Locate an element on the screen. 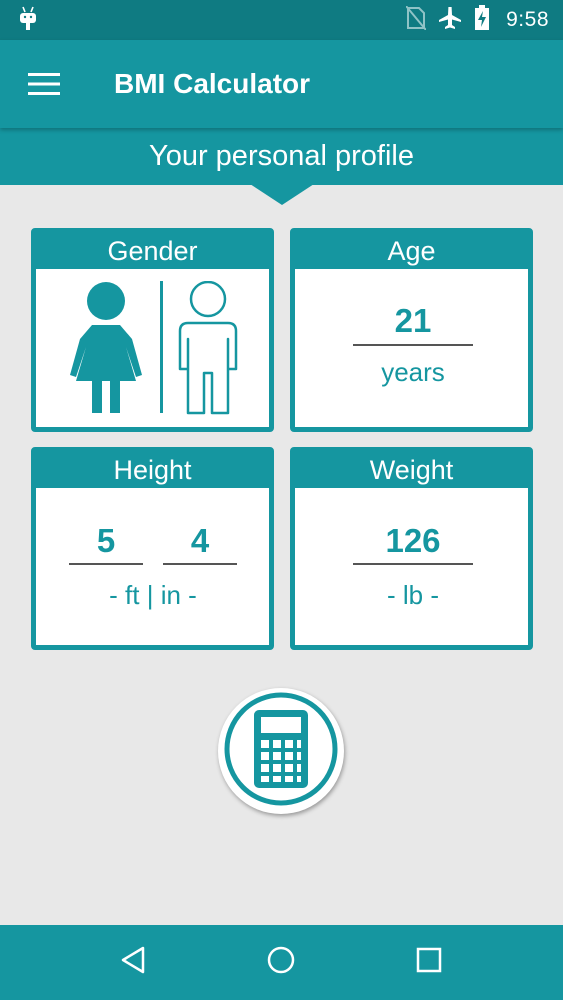 This screenshot has width=563, height=1000. height-unit-label: - ft | in - is located at coordinates (153, 595).